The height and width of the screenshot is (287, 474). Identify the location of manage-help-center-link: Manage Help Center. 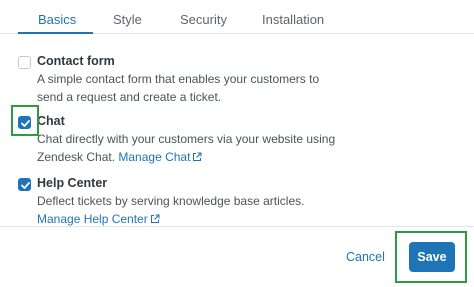
(98, 219).